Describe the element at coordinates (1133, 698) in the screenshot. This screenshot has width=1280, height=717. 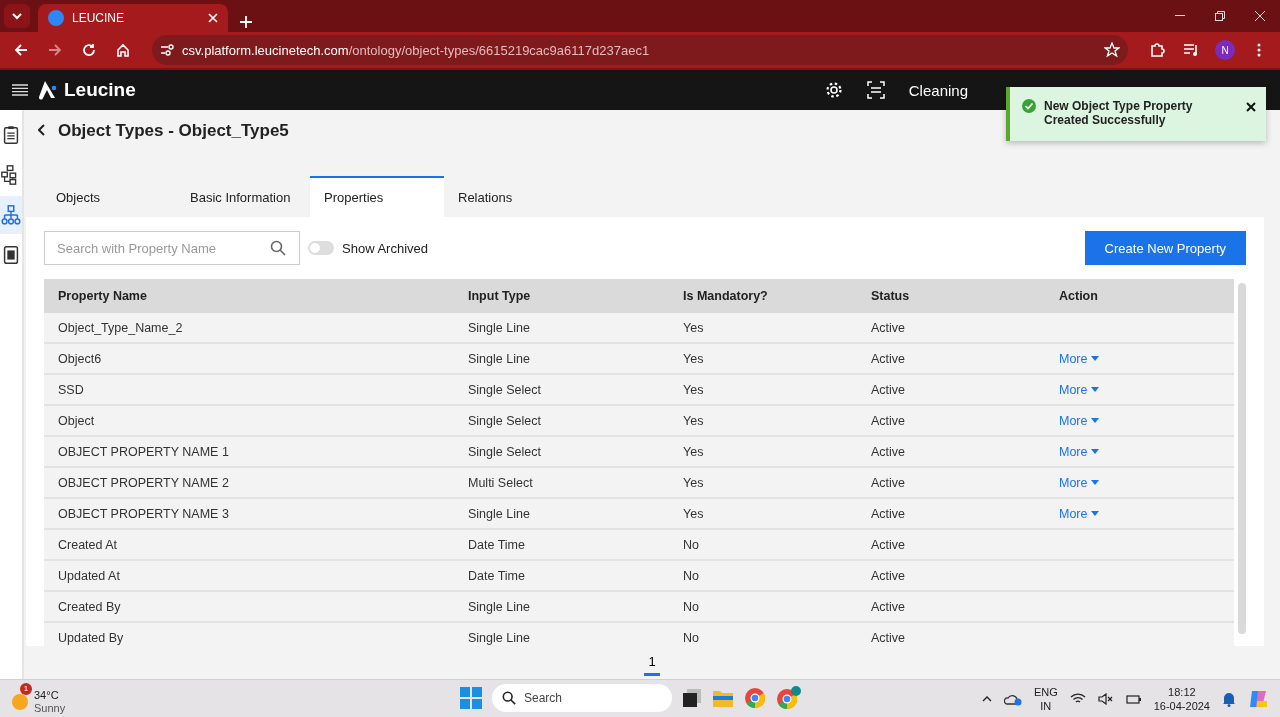
I see `battery-icon` at that location.